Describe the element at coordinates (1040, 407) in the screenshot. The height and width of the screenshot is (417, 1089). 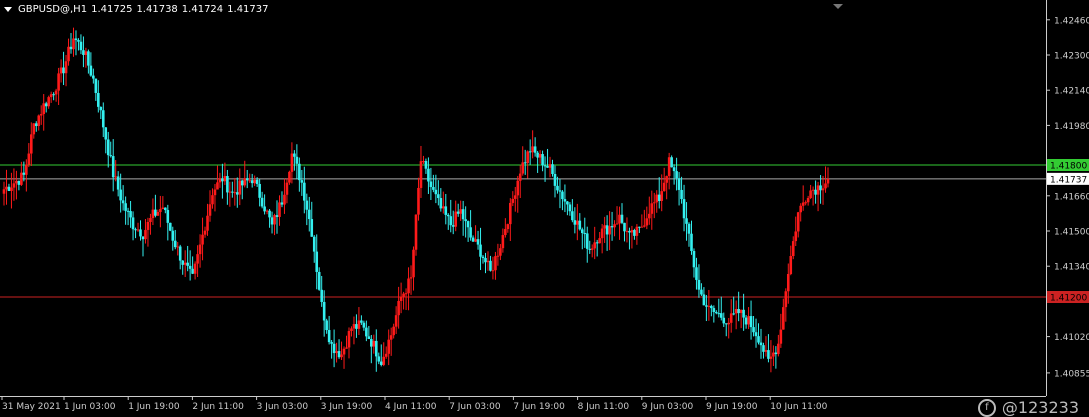
I see `watermark-text: @123233` at that location.